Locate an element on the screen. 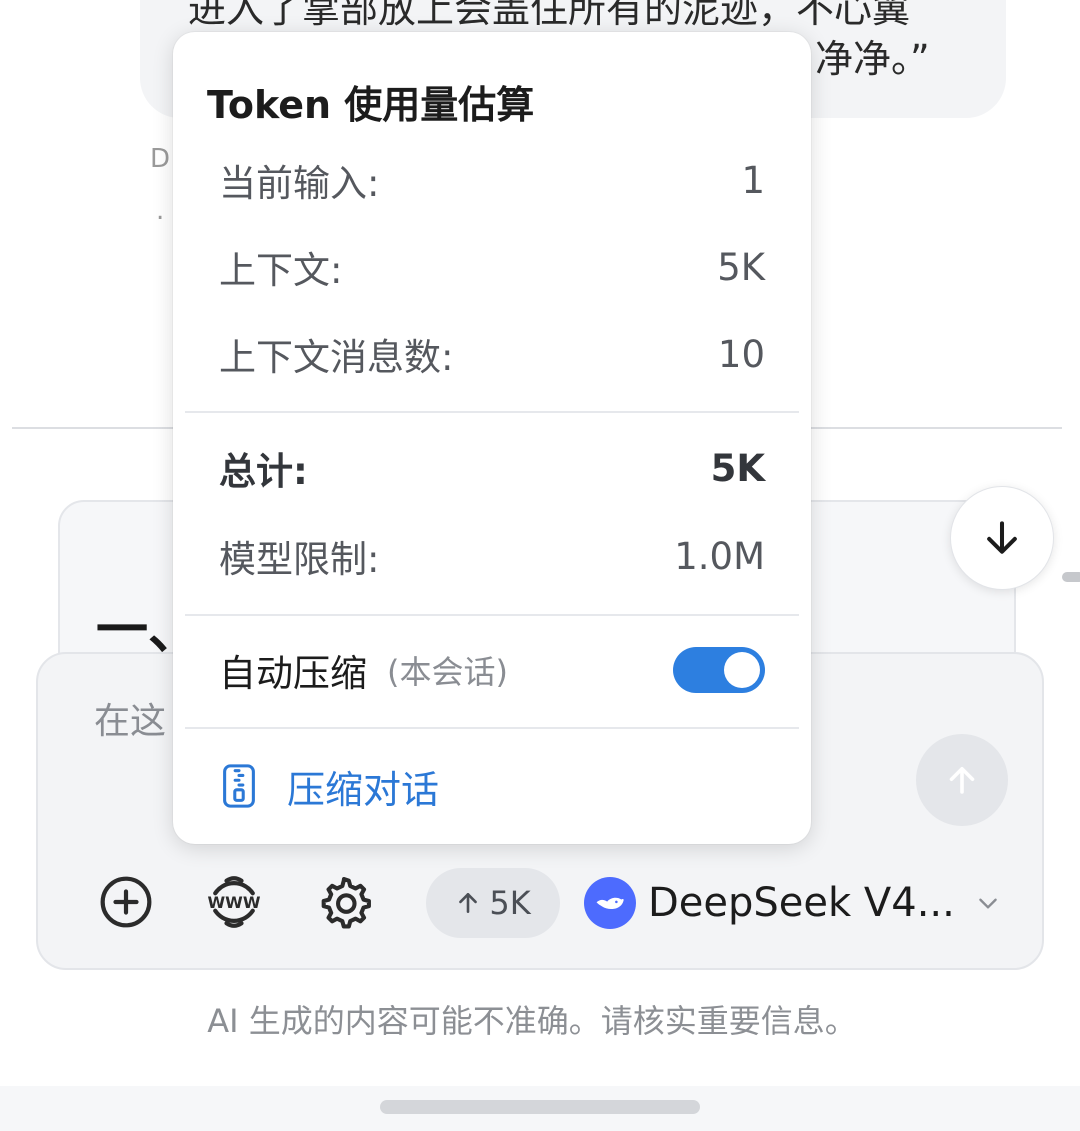 The image size is (1080, 1131). arrow-down-icon is located at coordinates (1002, 537).